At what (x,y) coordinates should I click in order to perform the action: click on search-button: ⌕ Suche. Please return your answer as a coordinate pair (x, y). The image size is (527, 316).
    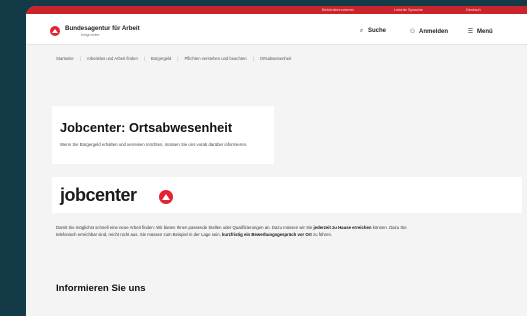
    Looking at the image, I should click on (372, 31).